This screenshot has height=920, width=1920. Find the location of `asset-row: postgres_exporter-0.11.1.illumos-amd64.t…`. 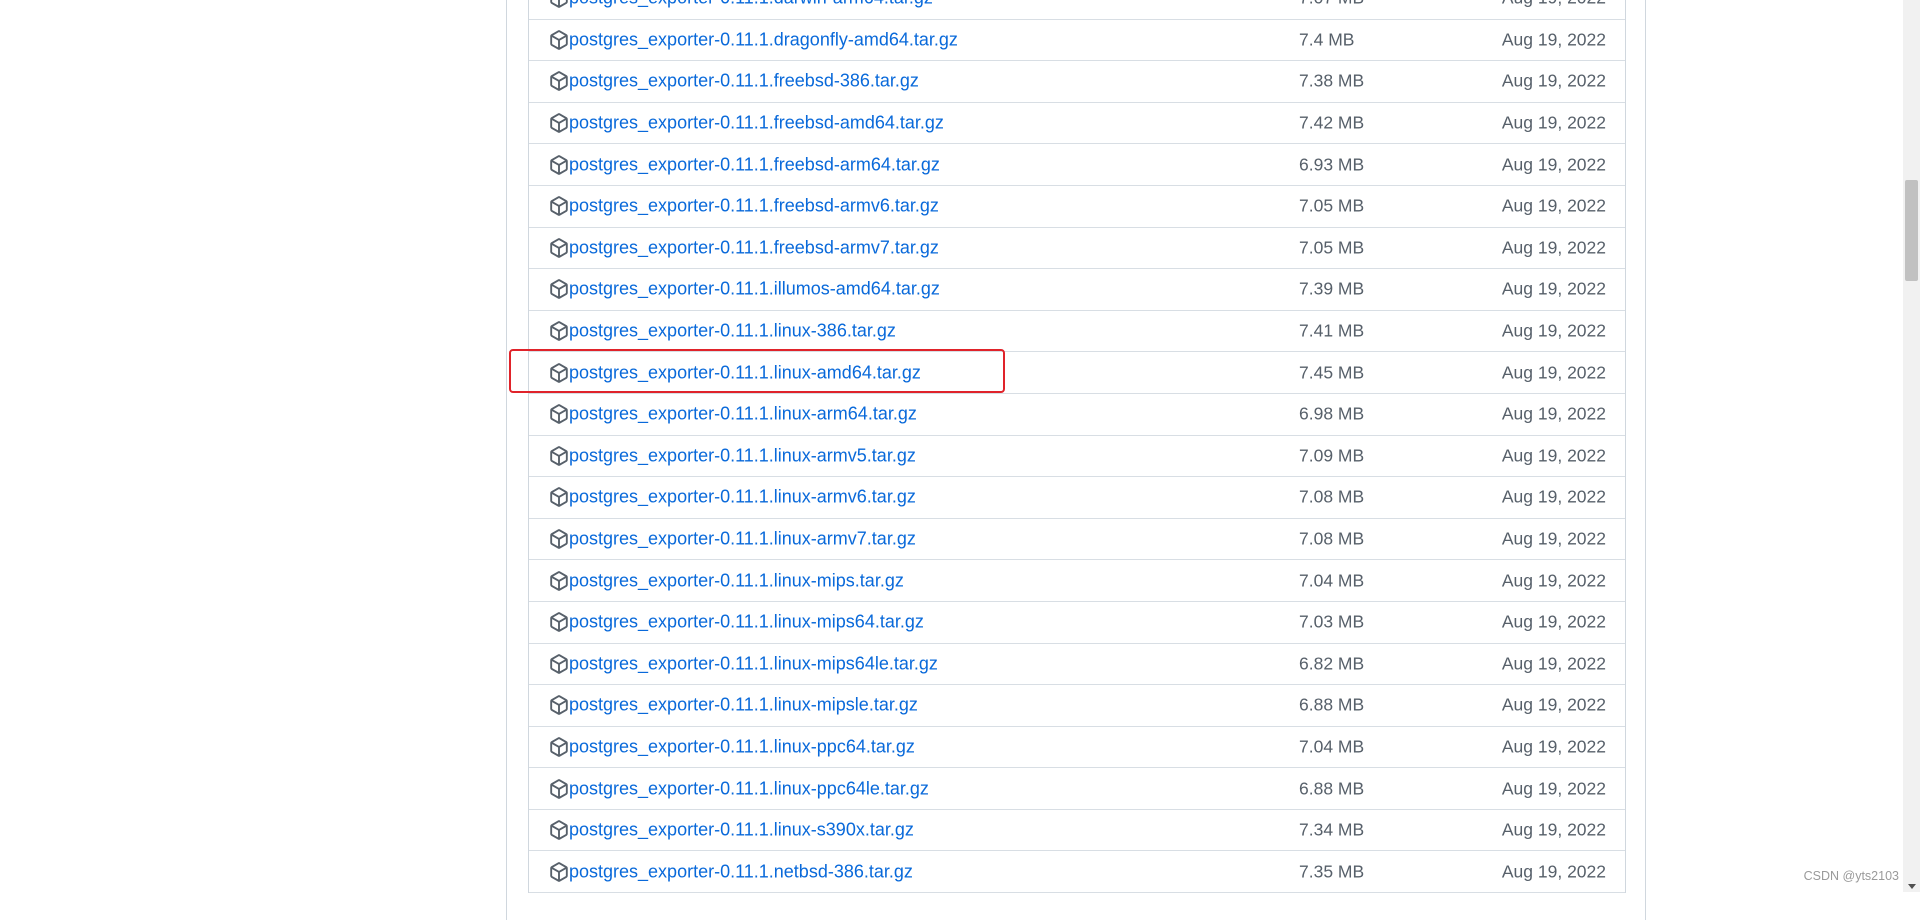

asset-row: postgres_exporter-0.11.1.illumos-amd64.t… is located at coordinates (1077, 290).